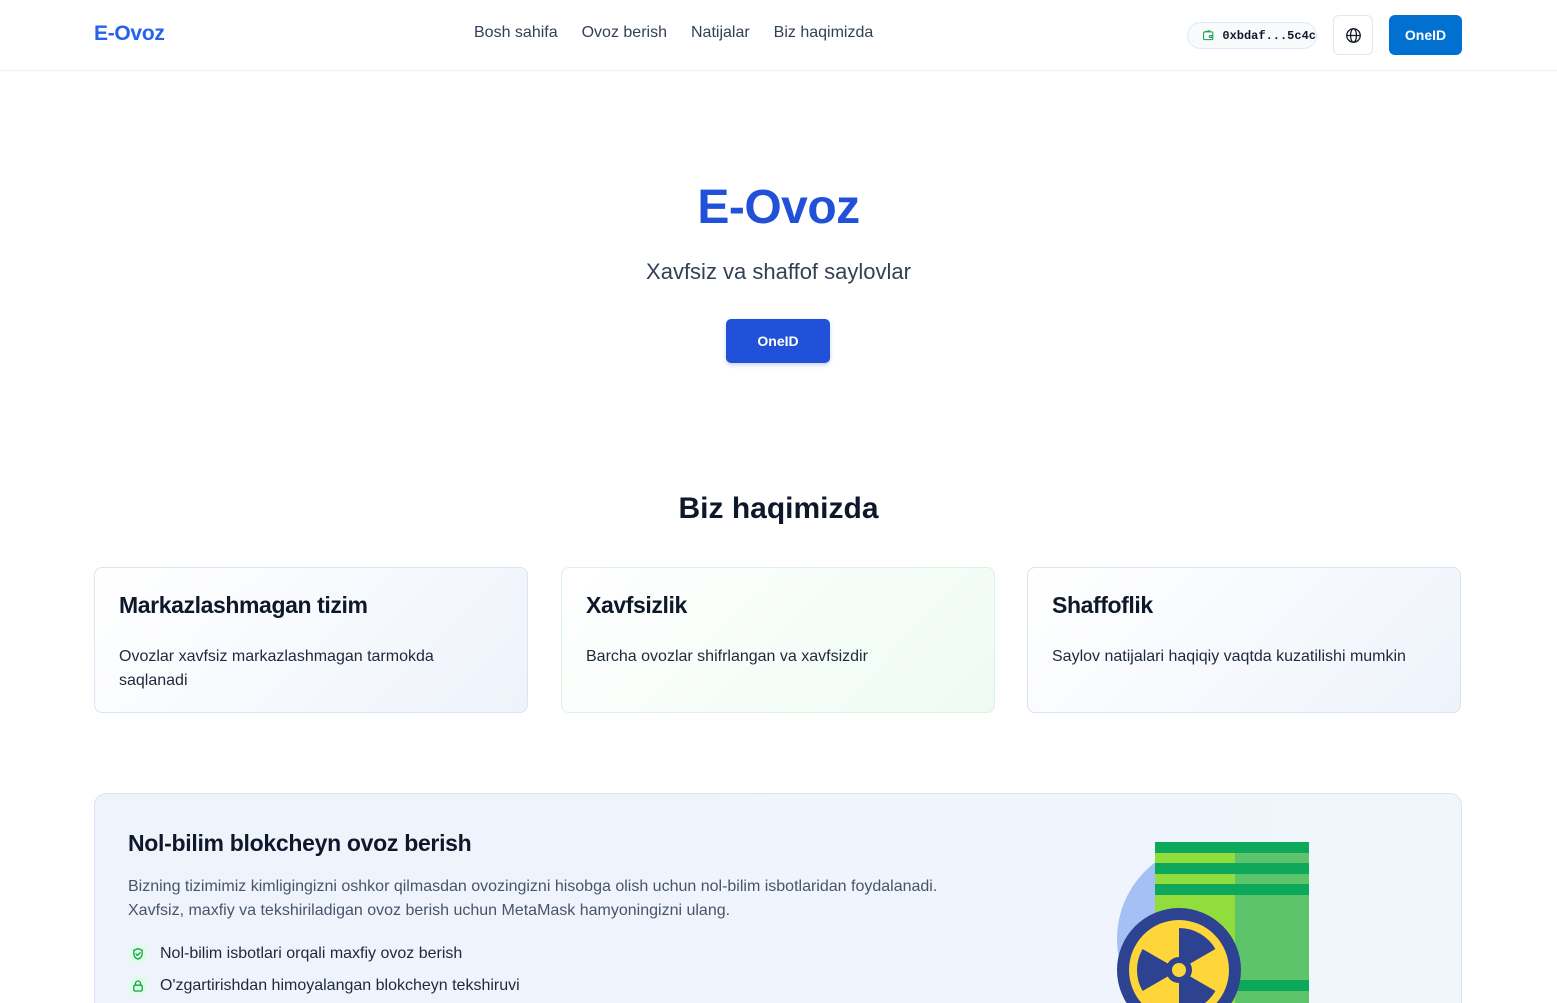  What do you see at coordinates (824, 33) in the screenshot?
I see `nav-link-about: Biz haqimizda` at bounding box center [824, 33].